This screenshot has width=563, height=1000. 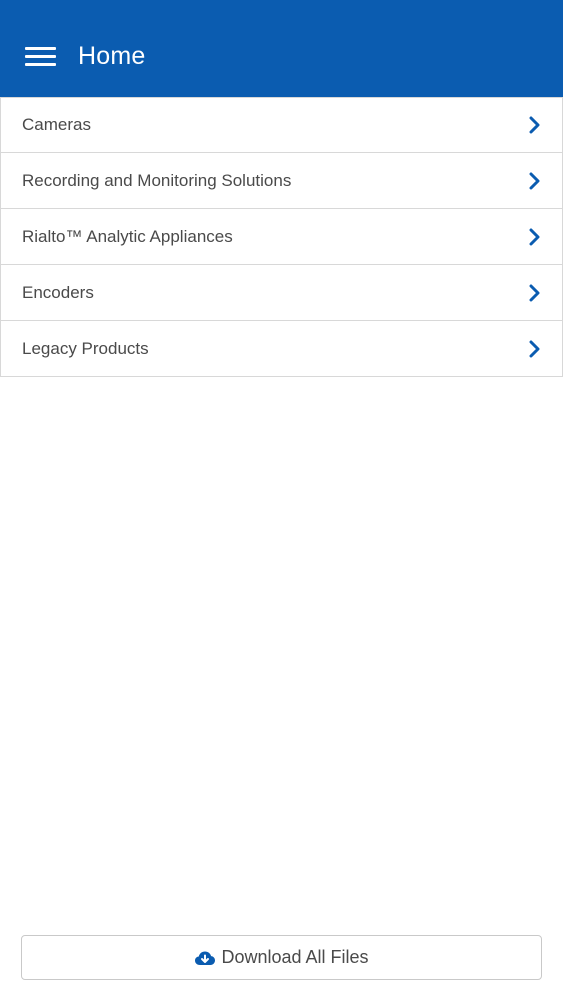 I want to click on list-item-encoders: Encoders, so click(x=281, y=293).